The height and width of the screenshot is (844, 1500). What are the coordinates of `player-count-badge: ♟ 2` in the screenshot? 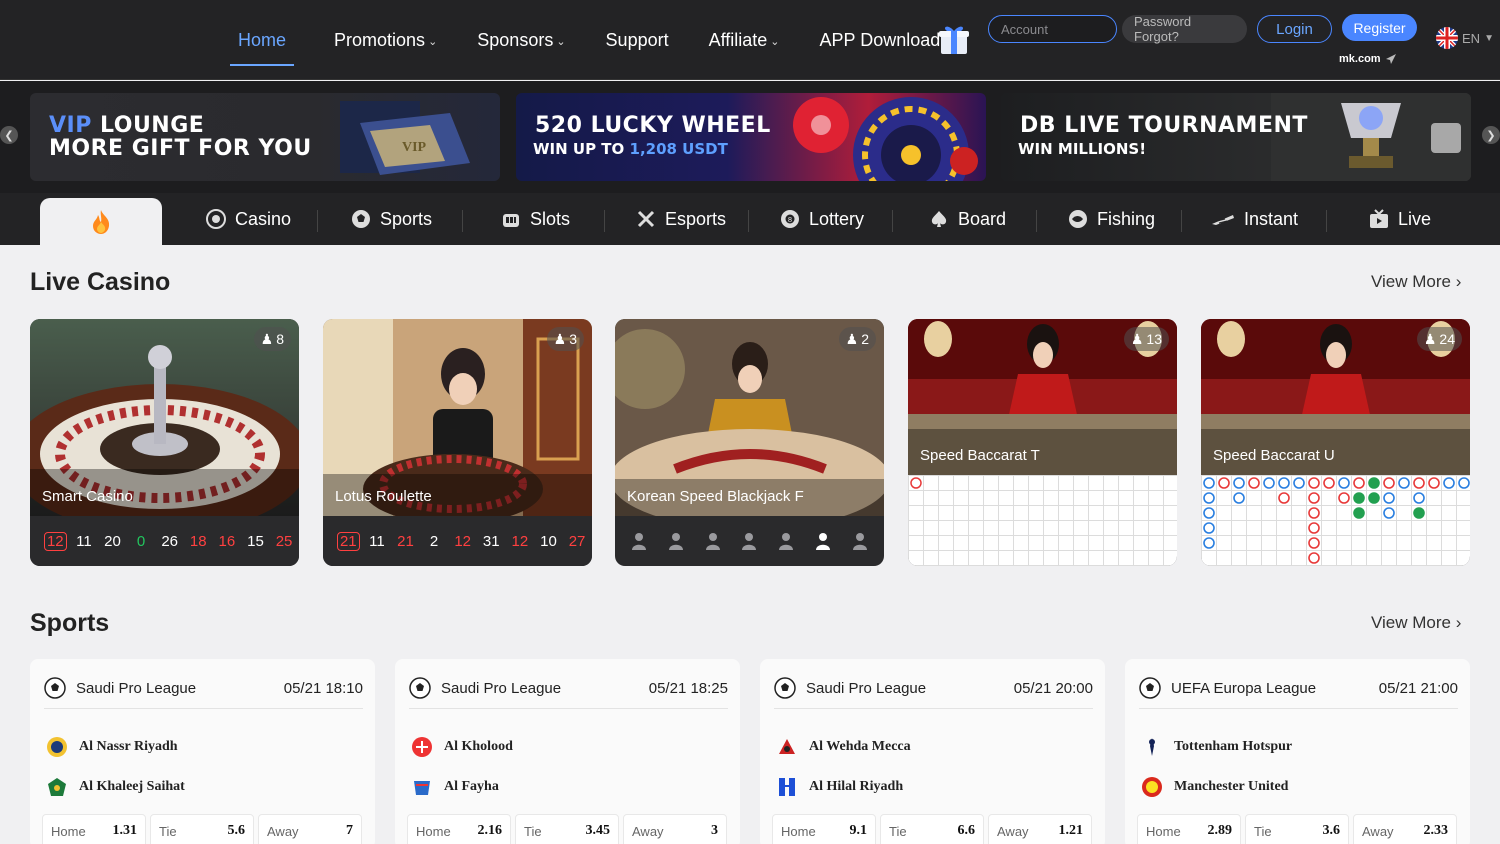 It's located at (857, 339).